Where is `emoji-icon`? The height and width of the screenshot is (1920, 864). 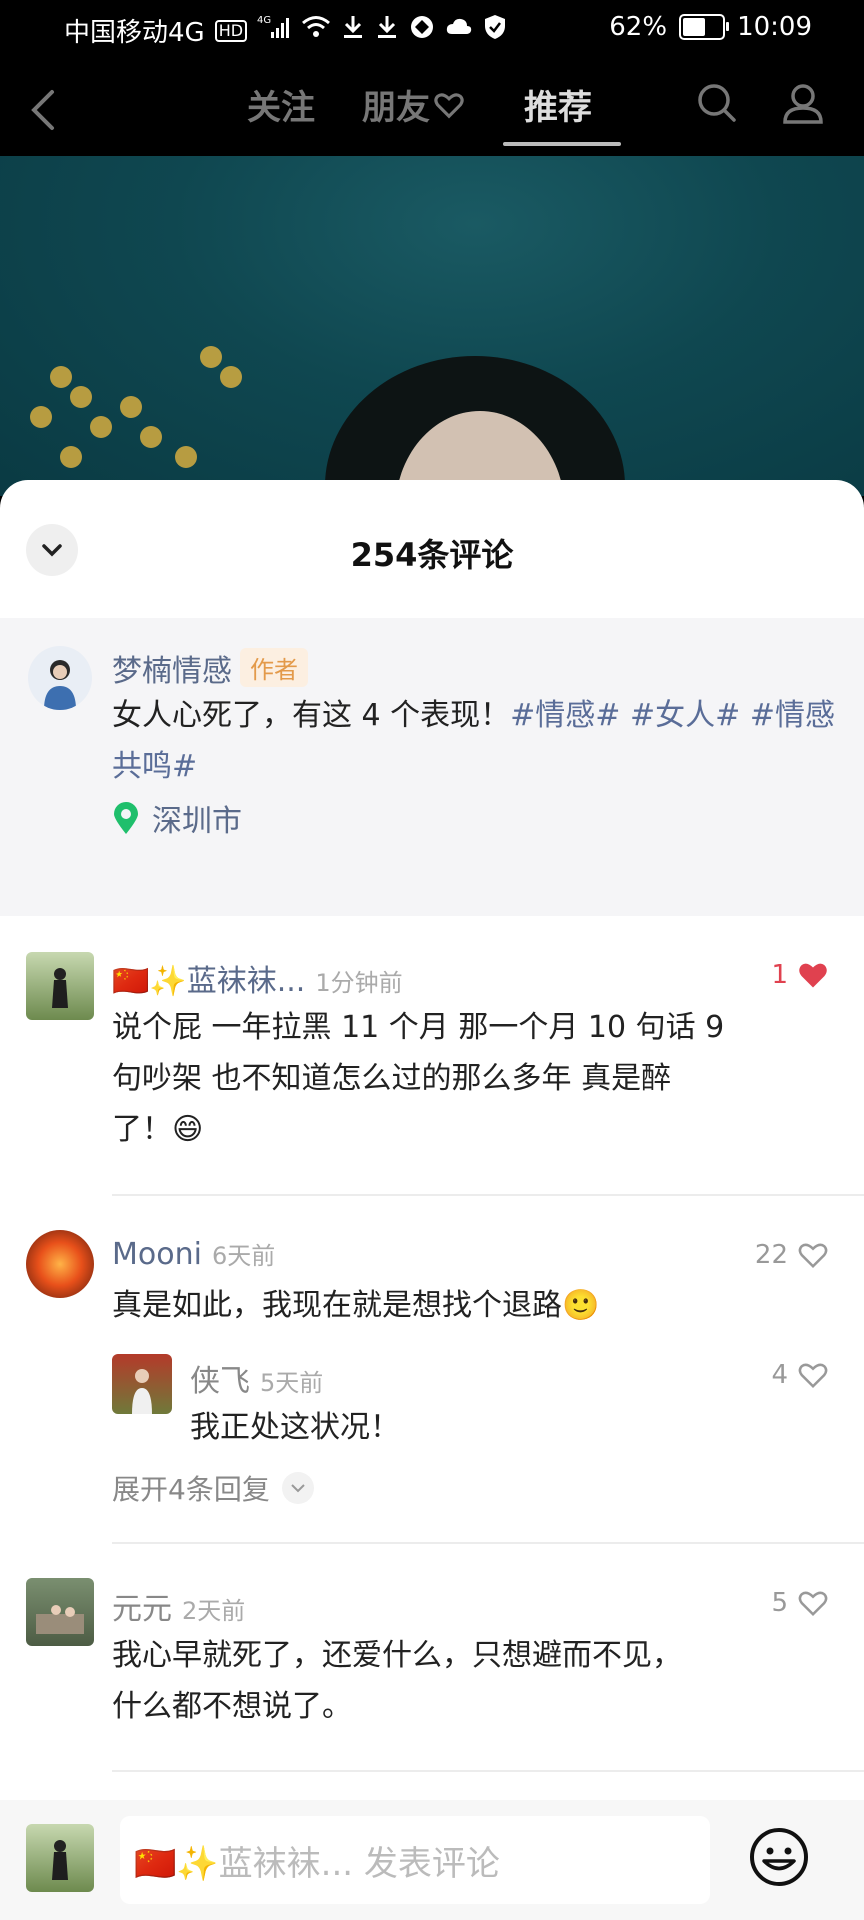 emoji-icon is located at coordinates (779, 1859).